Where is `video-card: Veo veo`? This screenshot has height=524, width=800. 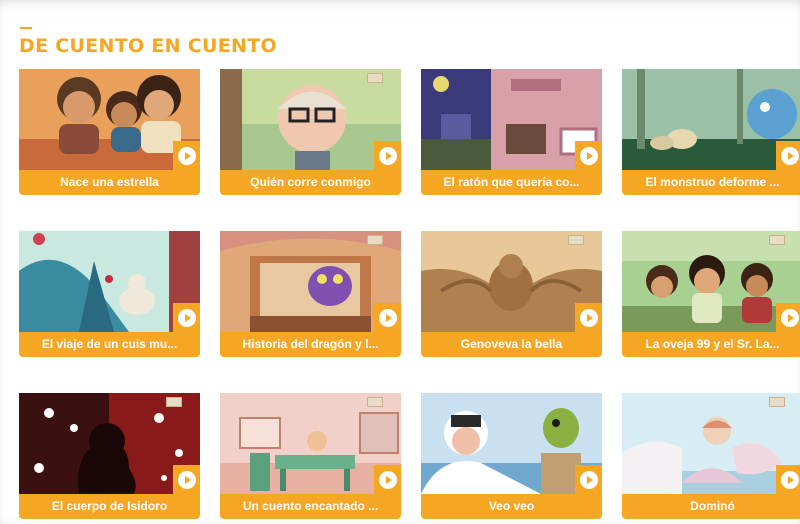
video-card: Veo veo is located at coordinates (511, 456).